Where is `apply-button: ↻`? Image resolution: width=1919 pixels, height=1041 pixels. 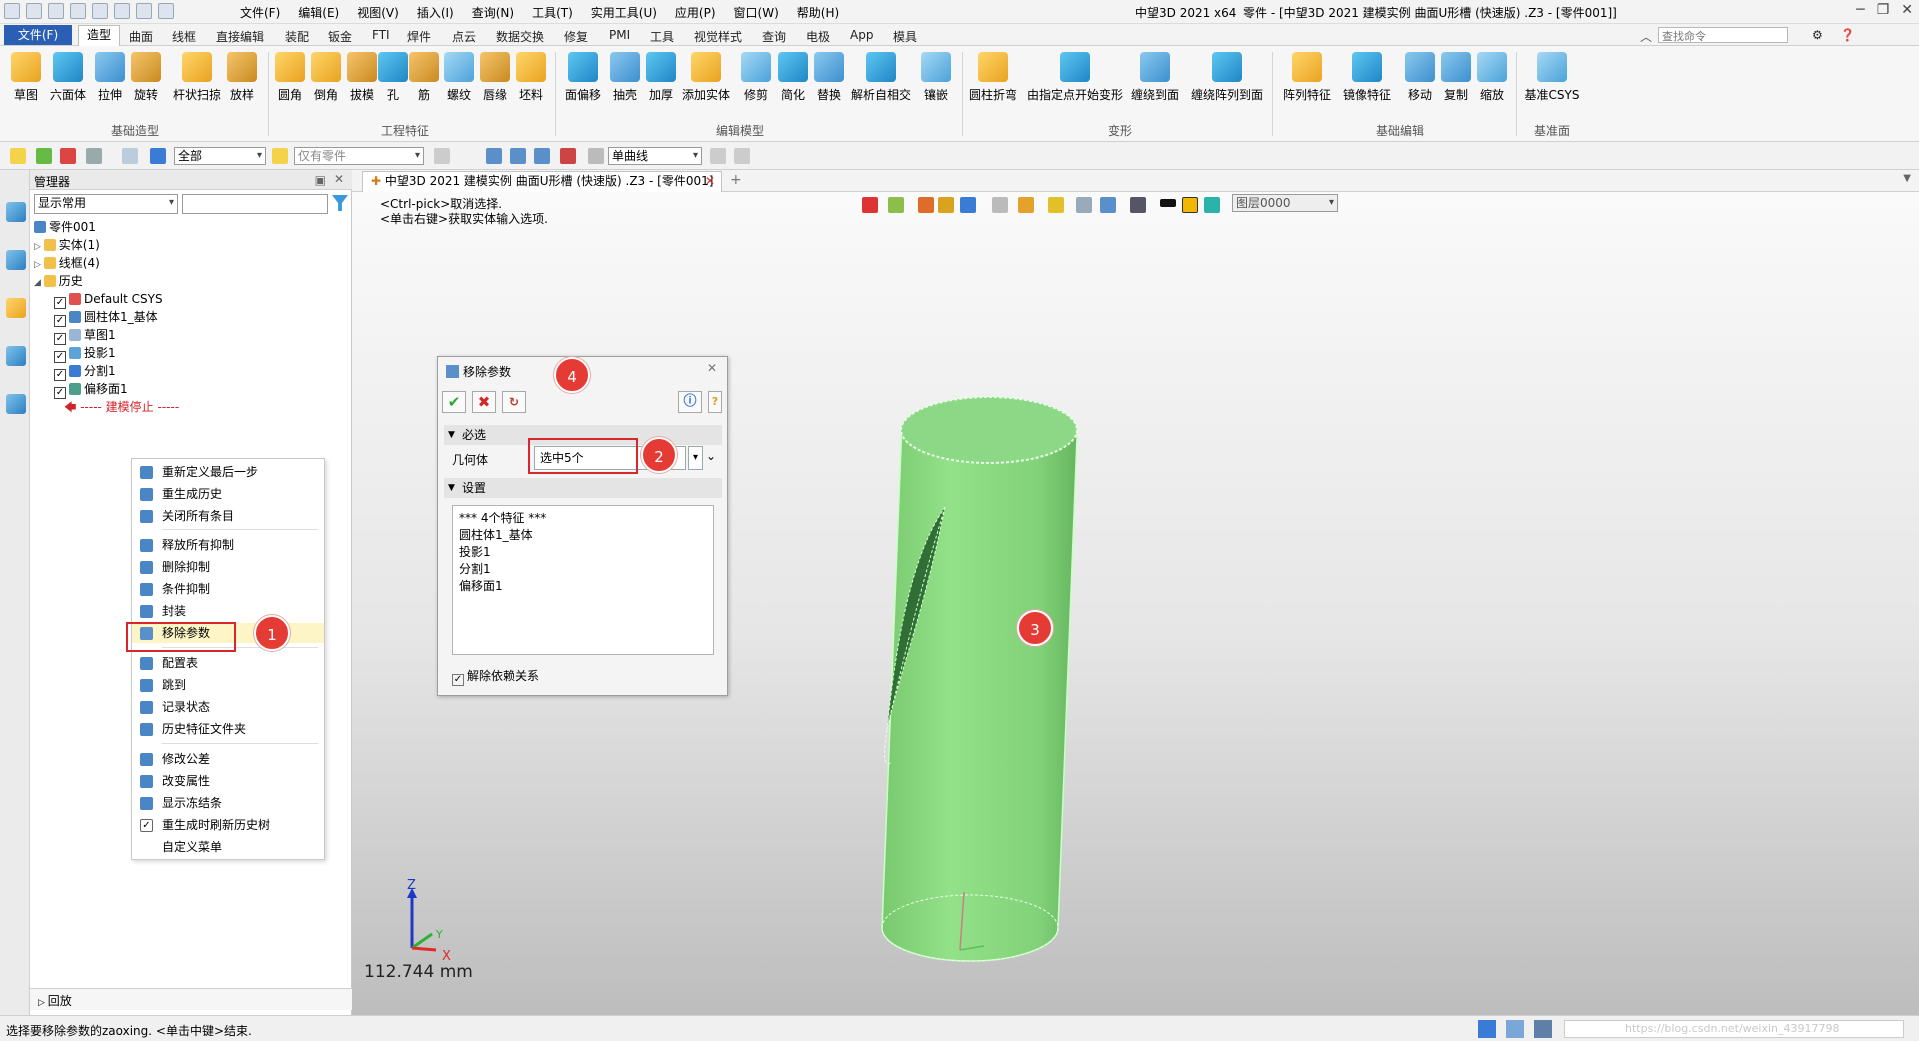
apply-button: ↻ is located at coordinates (514, 402).